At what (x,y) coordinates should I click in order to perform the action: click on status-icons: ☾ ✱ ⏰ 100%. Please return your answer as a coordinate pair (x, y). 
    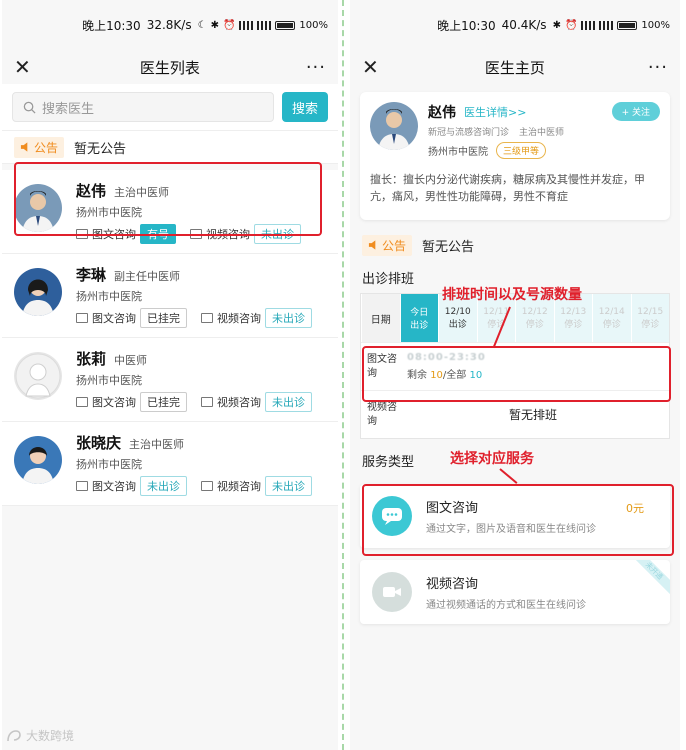
    Looking at the image, I should click on (263, 25).